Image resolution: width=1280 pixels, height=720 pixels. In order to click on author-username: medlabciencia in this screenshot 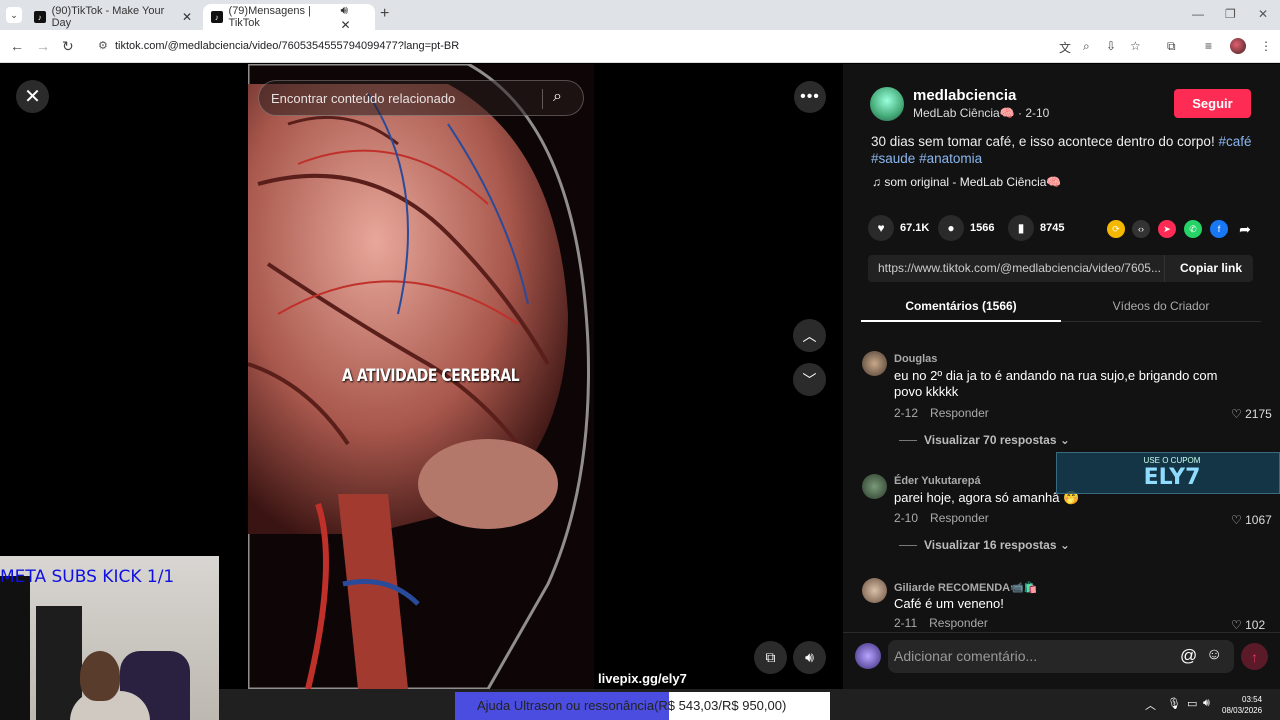, I will do `click(964, 95)`.